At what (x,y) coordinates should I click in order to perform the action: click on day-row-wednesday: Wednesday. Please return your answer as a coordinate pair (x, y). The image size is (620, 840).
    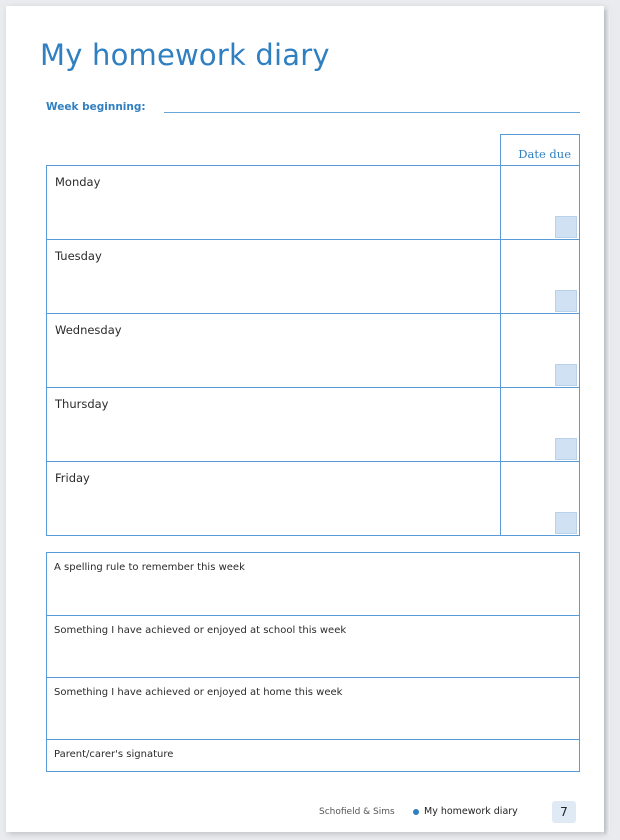
    Looking at the image, I should click on (313, 351).